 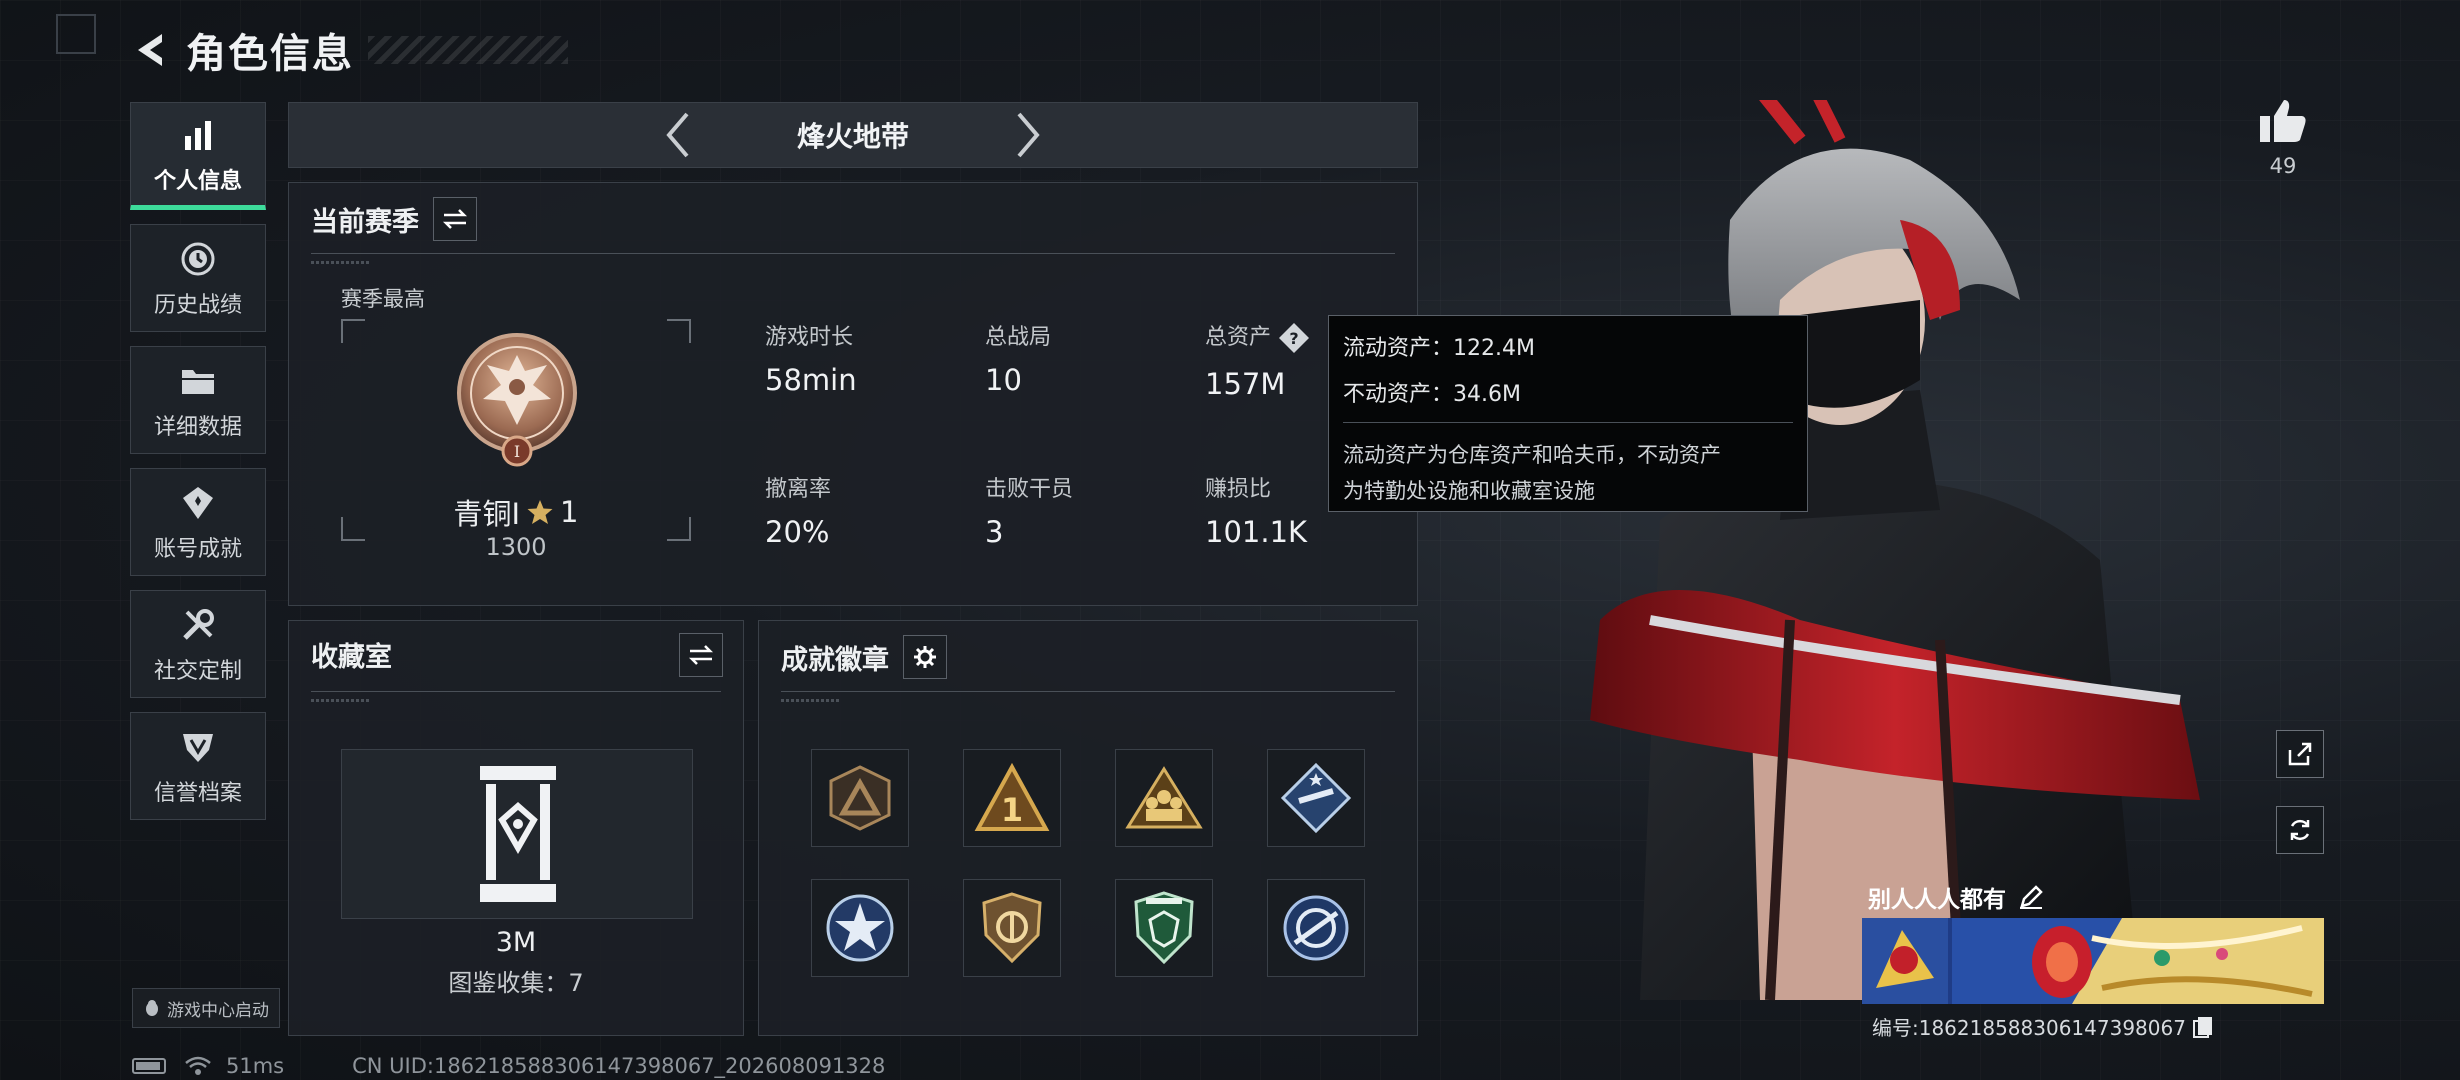 I want to click on swap-icon, so click(x=701, y=655).